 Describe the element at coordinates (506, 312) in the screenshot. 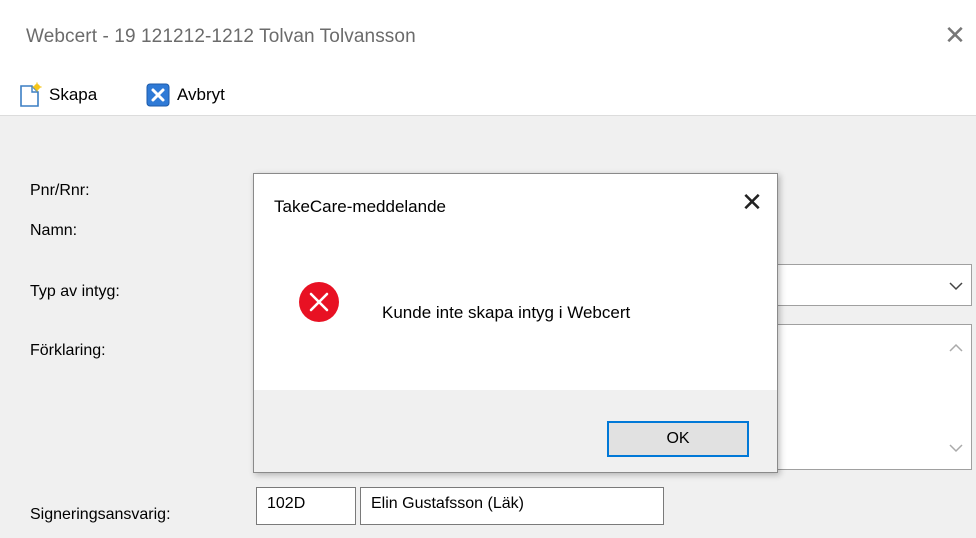

I see `dialog-message: Kunde inte skapa intyg i Webcert` at that location.